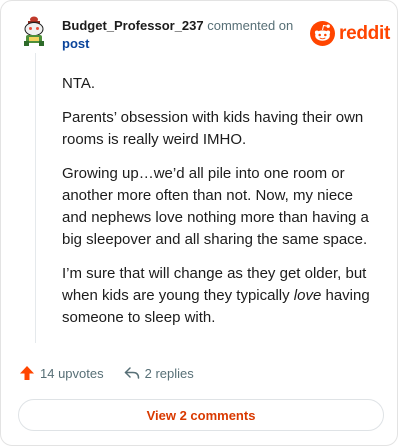 This screenshot has height=448, width=400. I want to click on reddit-snoo-icon, so click(322, 33).